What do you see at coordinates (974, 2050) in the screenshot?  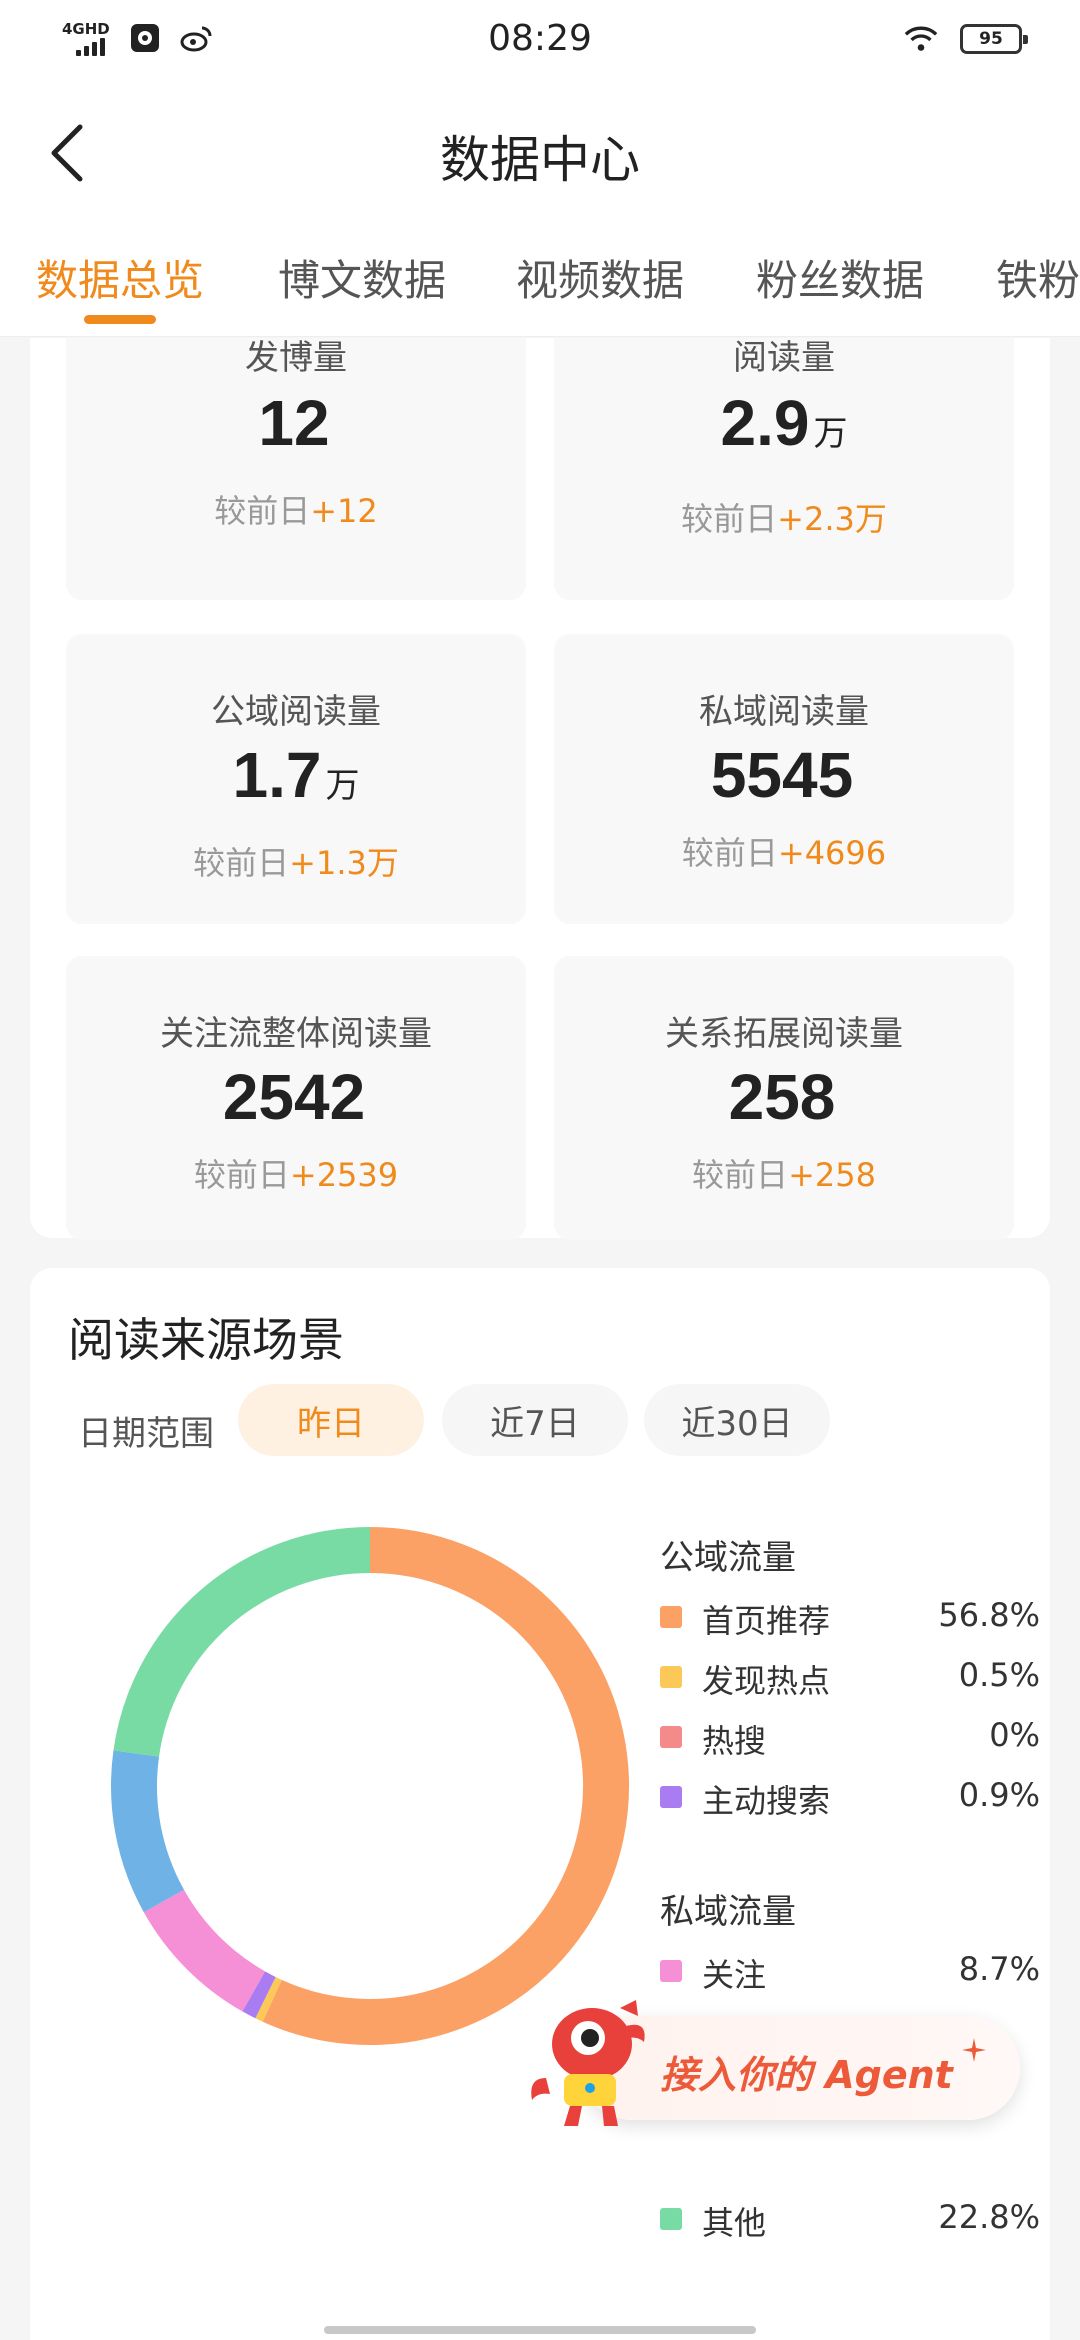 I see `sparkle-icon` at bounding box center [974, 2050].